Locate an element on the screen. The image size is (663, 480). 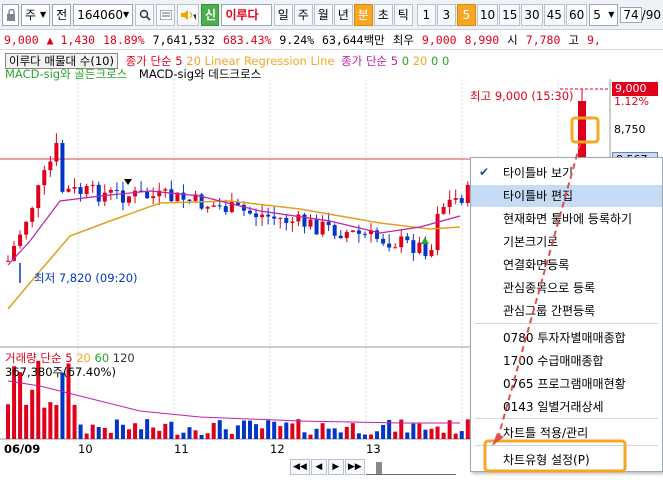
chevron-down-icon: ▼ is located at coordinates (43, 14).